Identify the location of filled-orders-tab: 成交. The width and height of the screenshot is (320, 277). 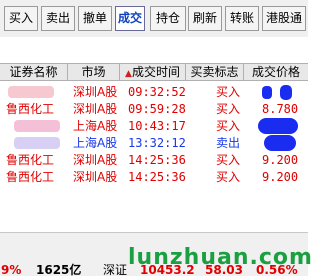
(130, 18).